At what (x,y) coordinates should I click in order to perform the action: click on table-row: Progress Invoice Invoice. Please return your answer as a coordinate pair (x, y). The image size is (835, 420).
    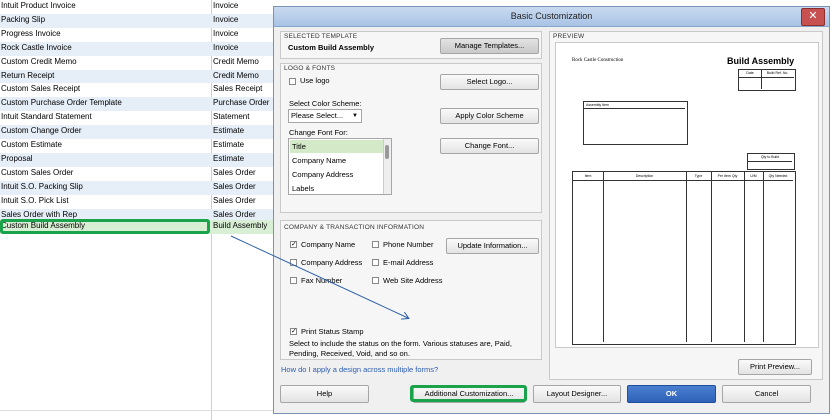
    Looking at the image, I should click on (137, 35).